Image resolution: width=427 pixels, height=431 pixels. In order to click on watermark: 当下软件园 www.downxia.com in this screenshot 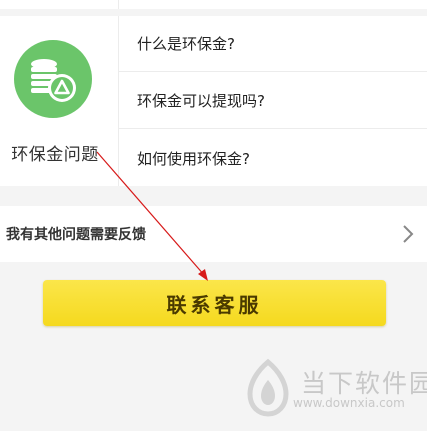, I will do `click(332, 394)`.